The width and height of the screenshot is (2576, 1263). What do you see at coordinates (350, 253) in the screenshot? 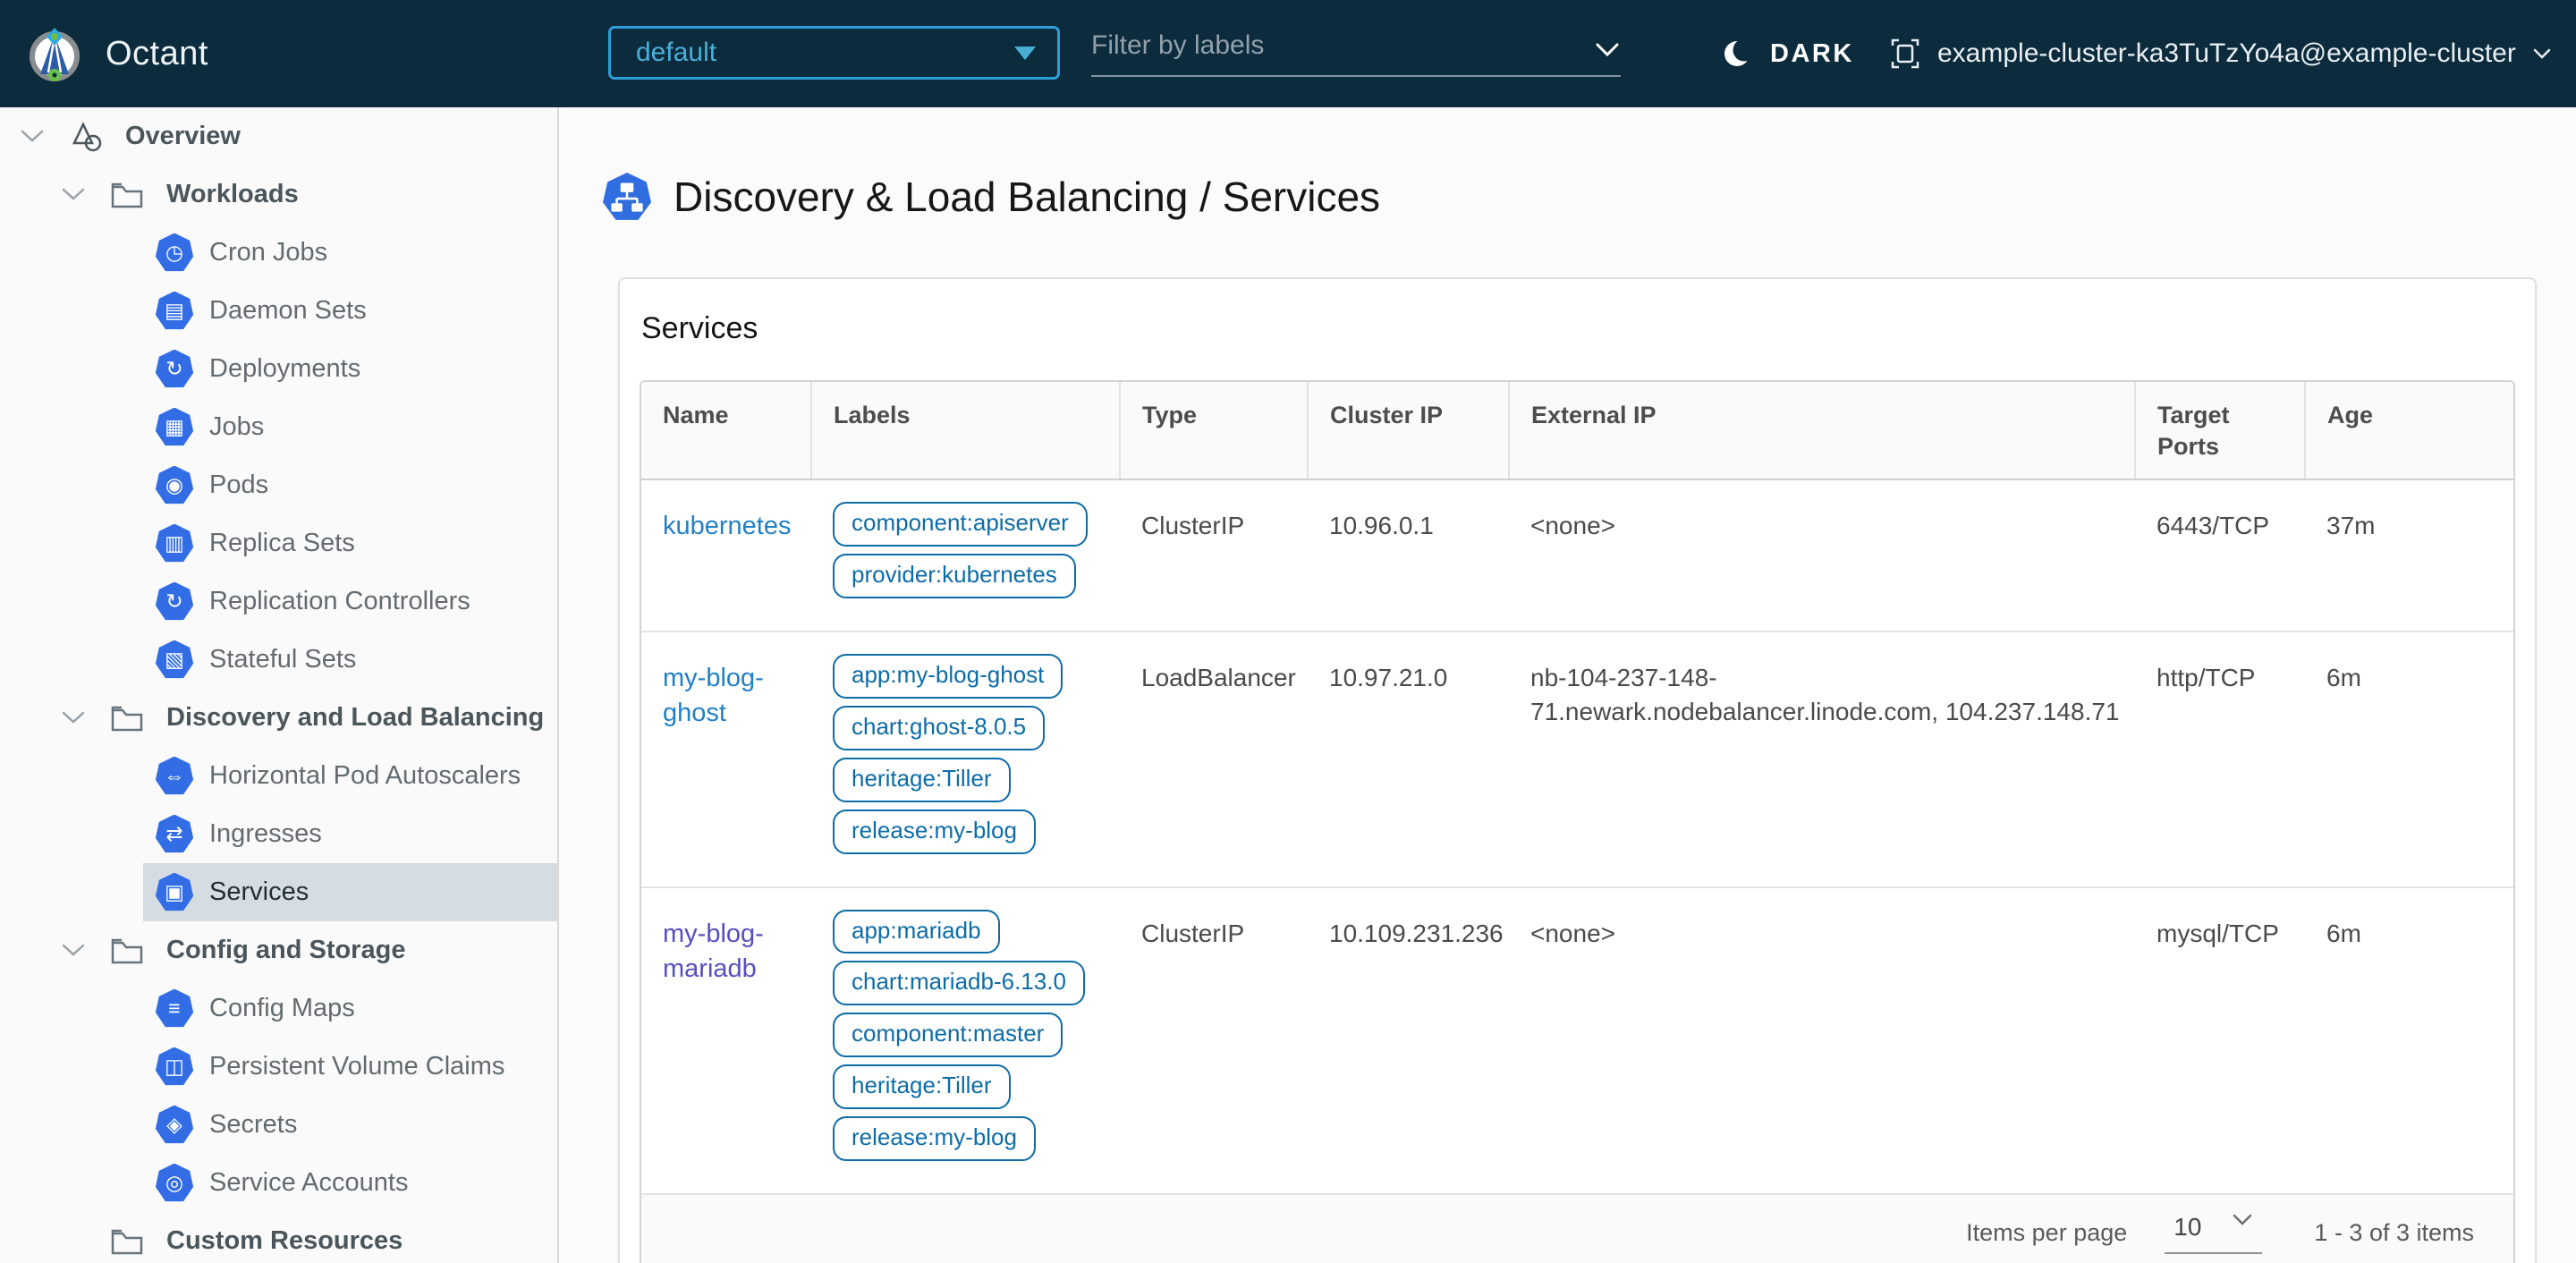
I see `sidebar-item-cron-jobs: ◷ Cron Jobs` at bounding box center [350, 253].